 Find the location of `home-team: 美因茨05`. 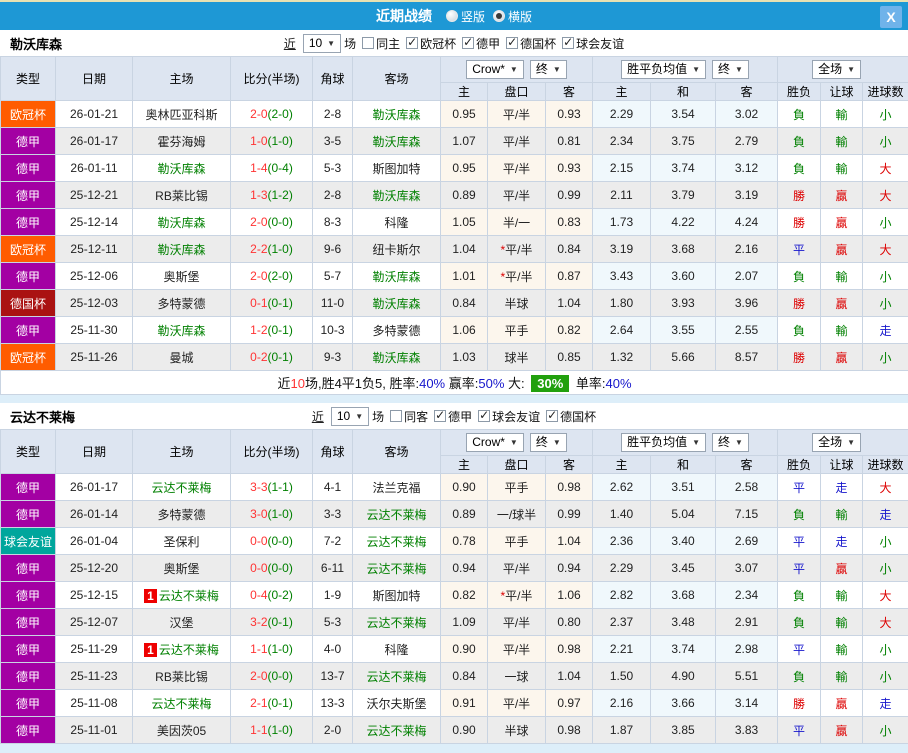

home-team: 美因茨05 is located at coordinates (181, 730).